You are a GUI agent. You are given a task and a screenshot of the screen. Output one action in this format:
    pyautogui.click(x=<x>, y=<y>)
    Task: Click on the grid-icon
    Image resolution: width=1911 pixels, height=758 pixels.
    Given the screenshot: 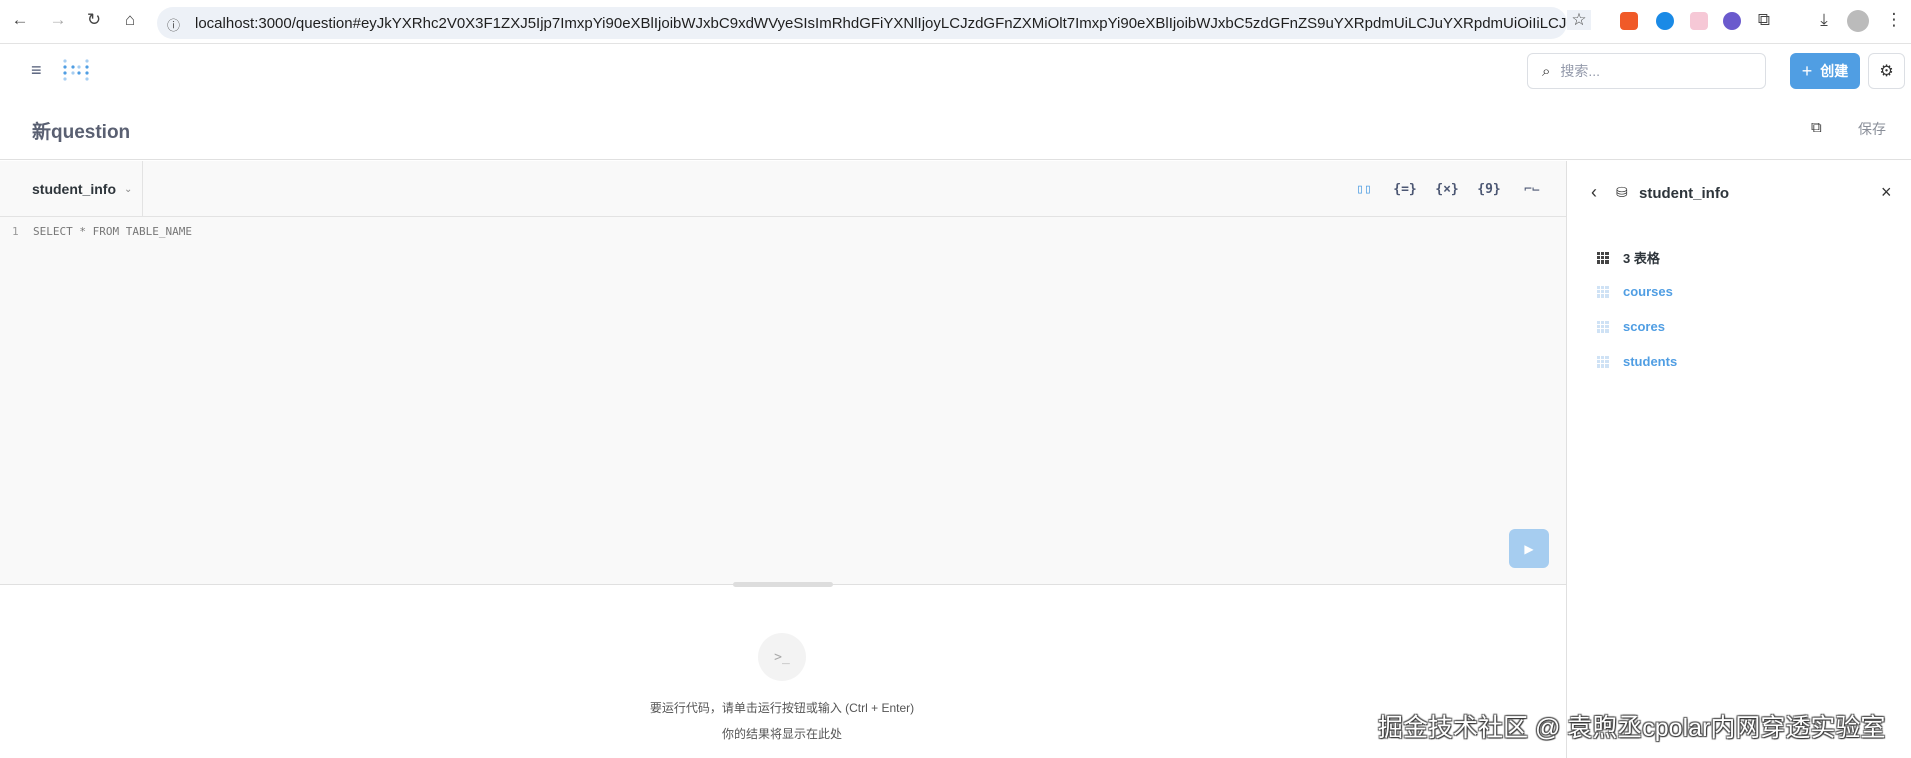 What is the action you would take?
    pyautogui.click(x=1603, y=257)
    